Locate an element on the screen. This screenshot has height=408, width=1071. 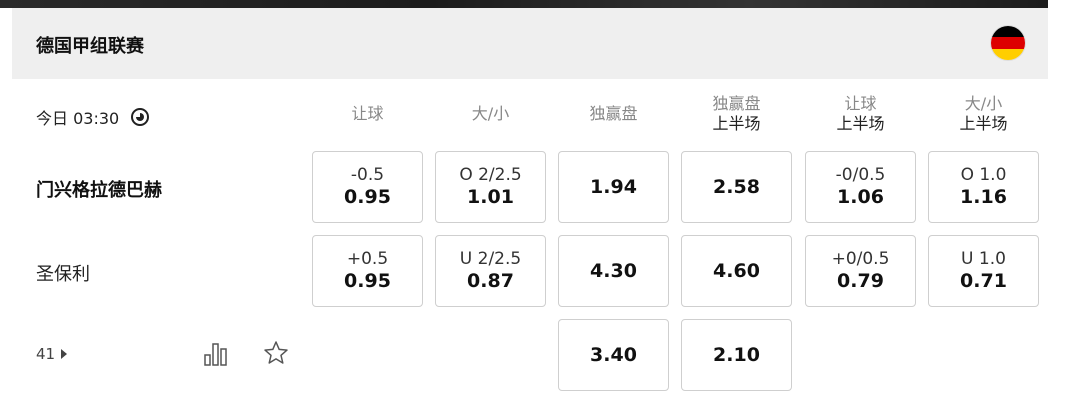
odds-line: O 1.0 is located at coordinates (983, 175).